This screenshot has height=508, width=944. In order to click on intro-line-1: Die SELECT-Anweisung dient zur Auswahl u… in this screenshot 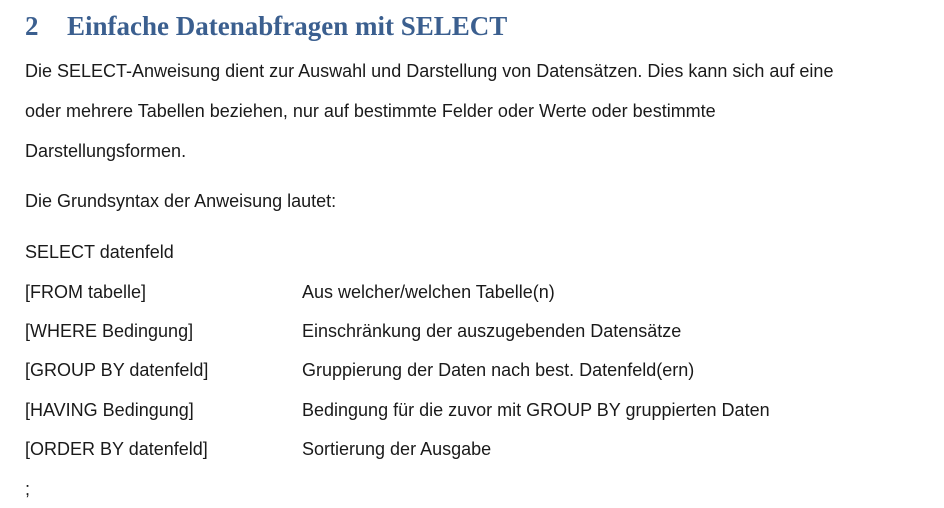, I will do `click(429, 71)`.